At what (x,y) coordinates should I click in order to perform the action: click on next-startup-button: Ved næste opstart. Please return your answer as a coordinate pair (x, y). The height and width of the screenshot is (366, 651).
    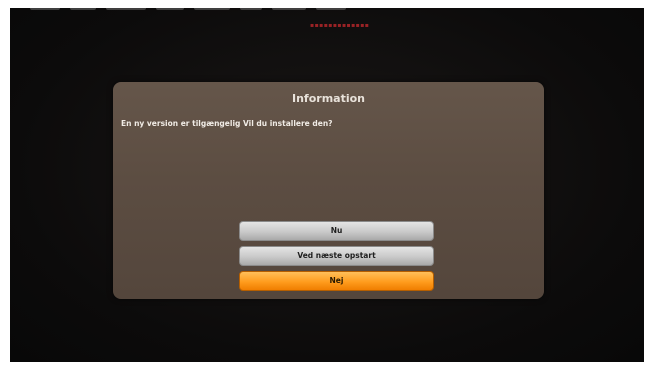
    Looking at the image, I should click on (336, 256).